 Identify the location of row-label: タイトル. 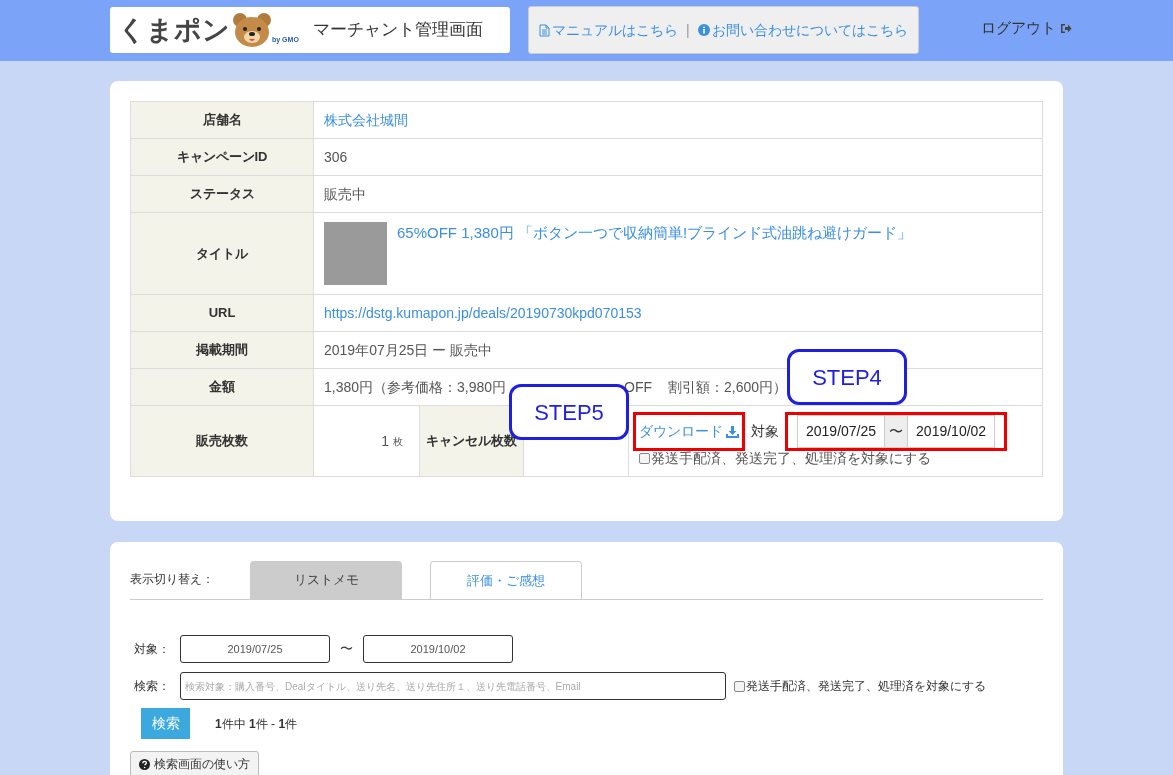
(222, 253).